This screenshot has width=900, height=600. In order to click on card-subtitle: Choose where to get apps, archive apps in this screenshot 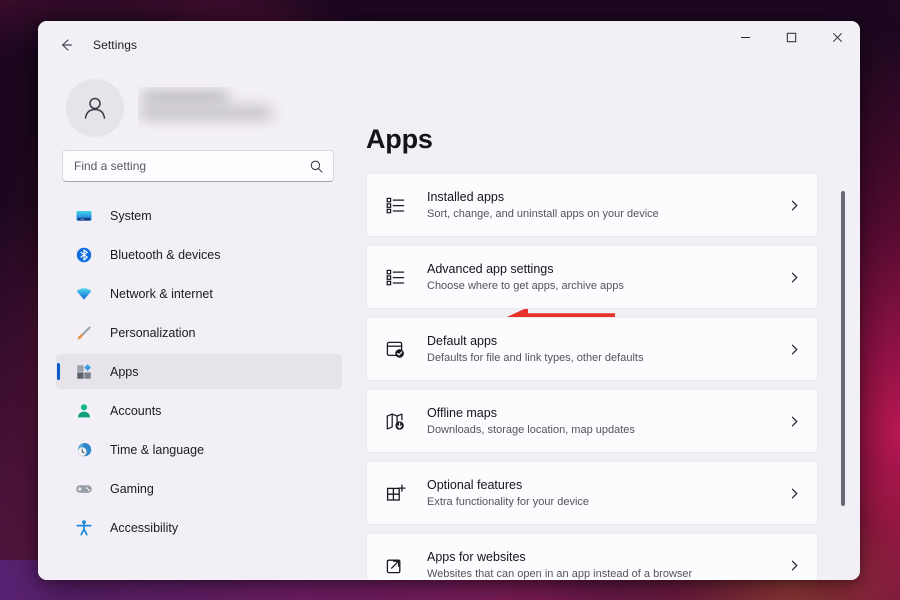, I will do `click(525, 285)`.